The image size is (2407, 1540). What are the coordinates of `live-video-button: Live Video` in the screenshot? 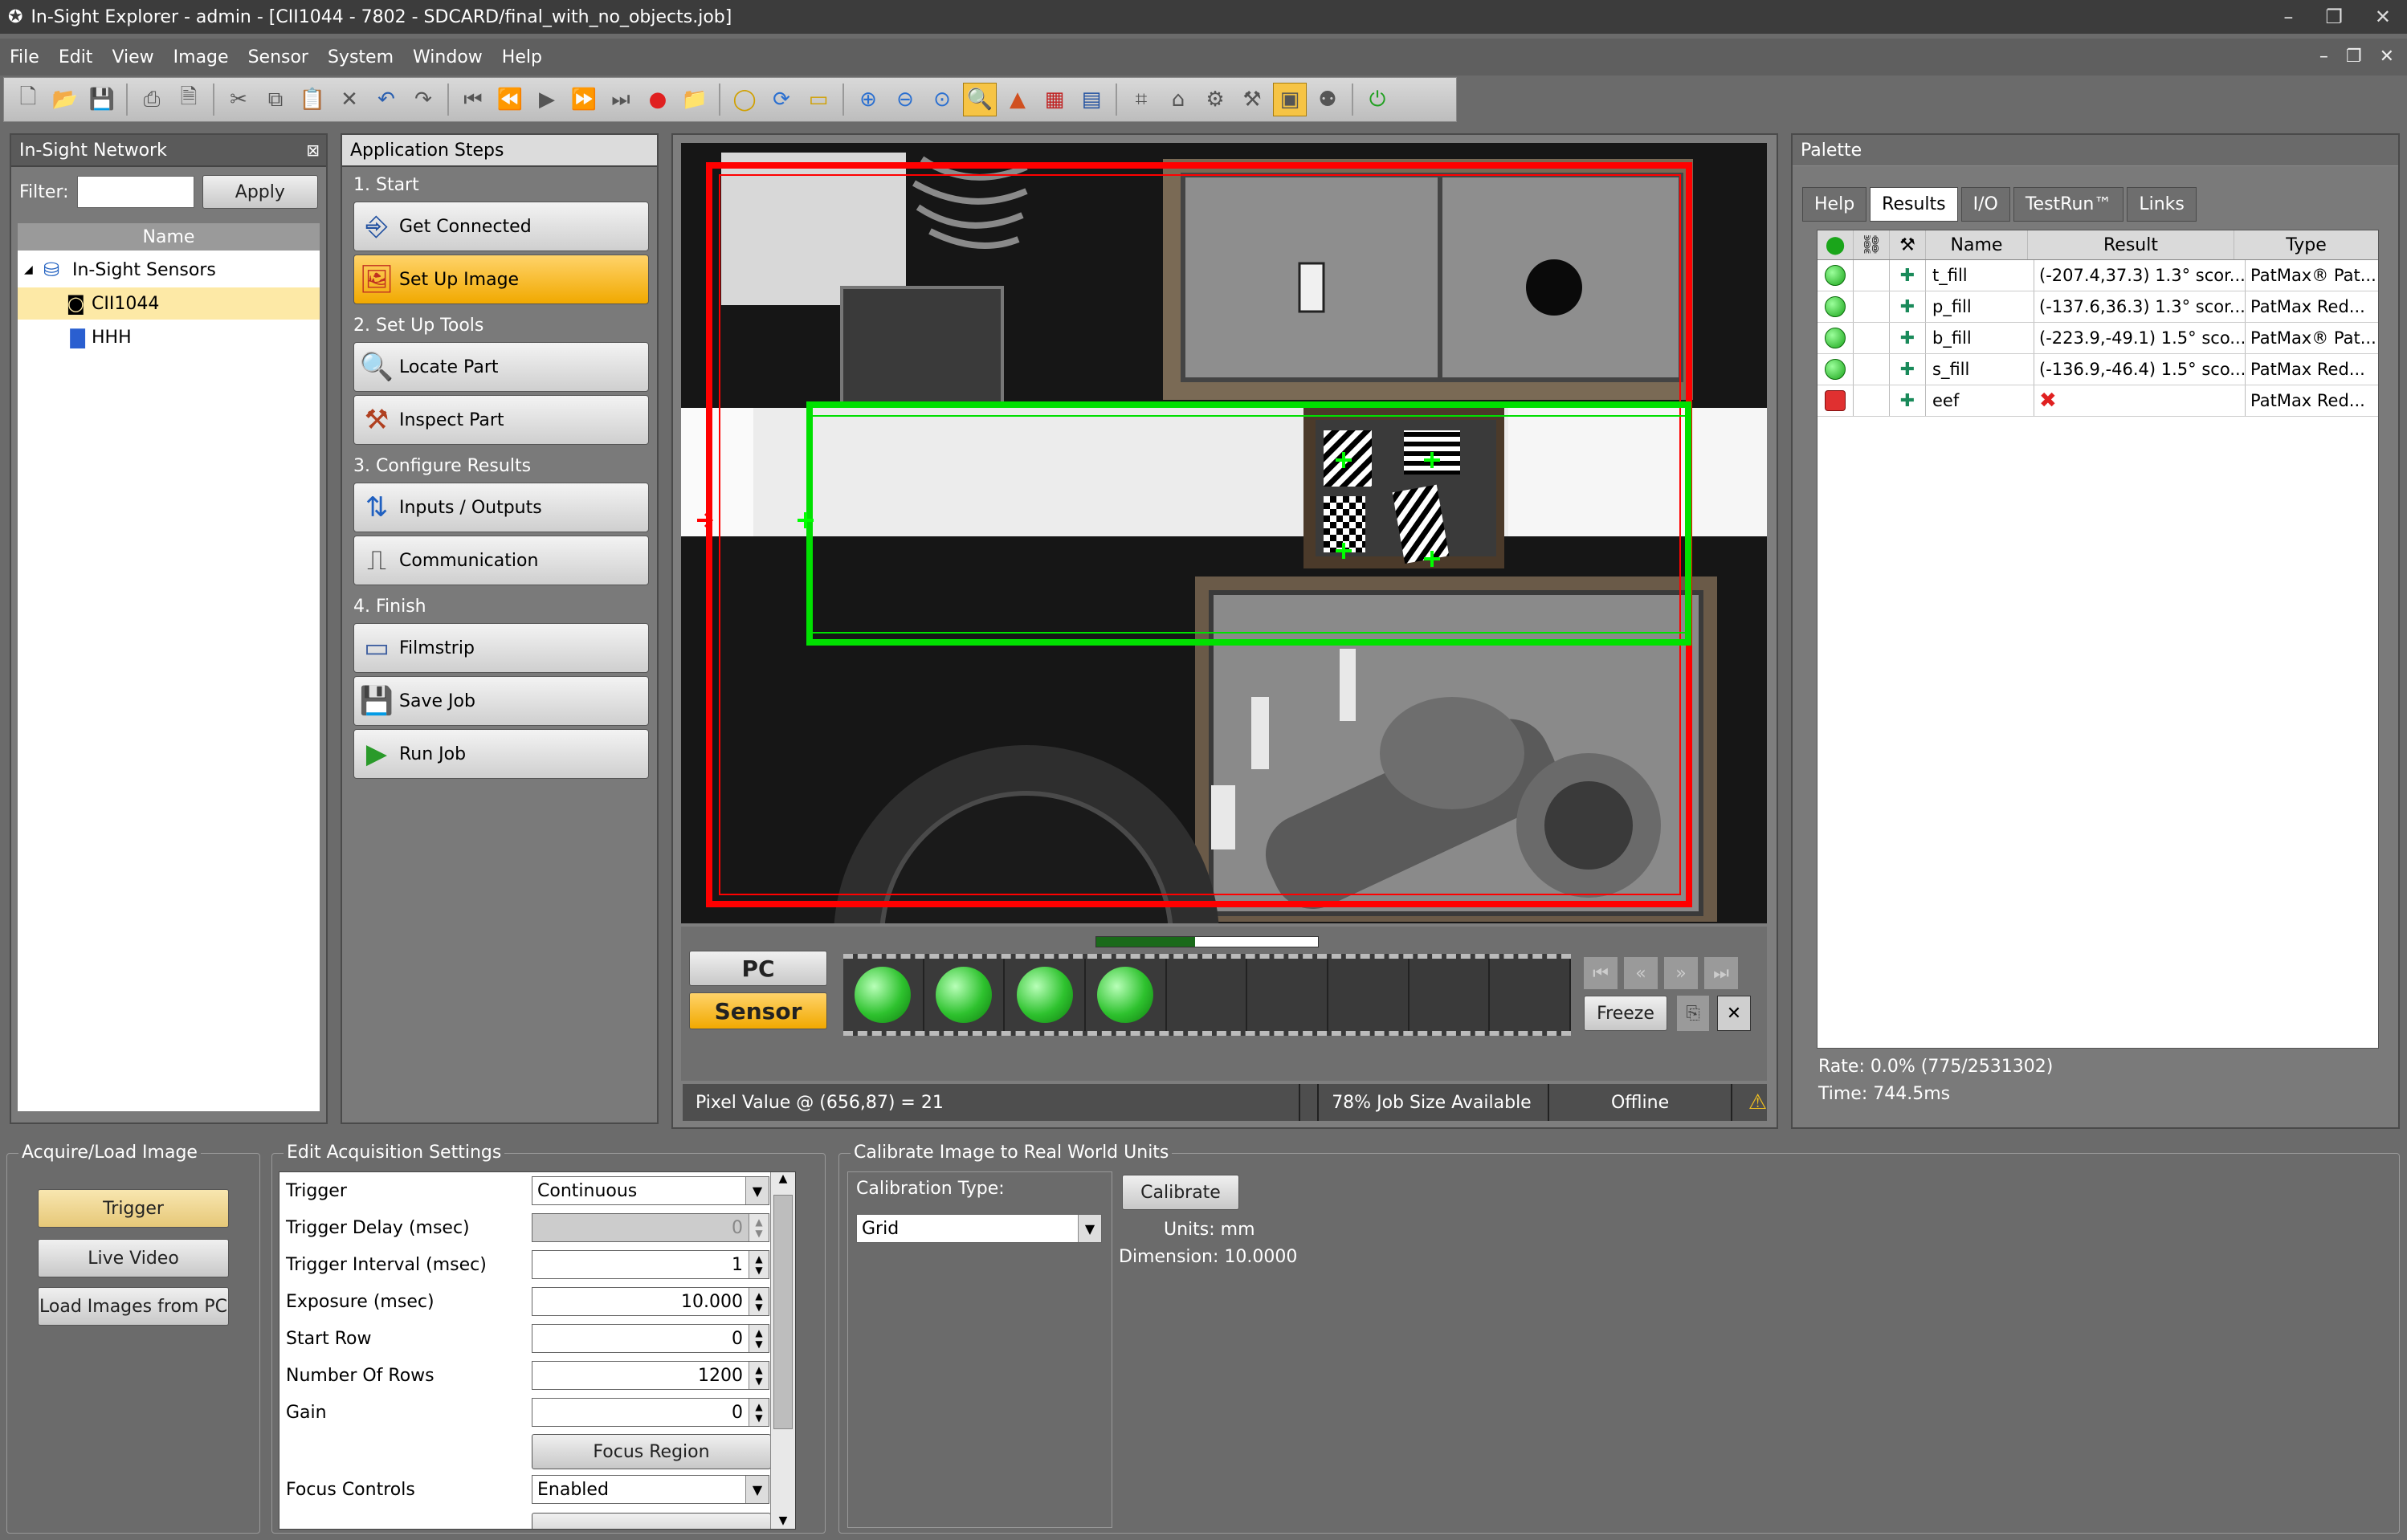 It's located at (133, 1258).